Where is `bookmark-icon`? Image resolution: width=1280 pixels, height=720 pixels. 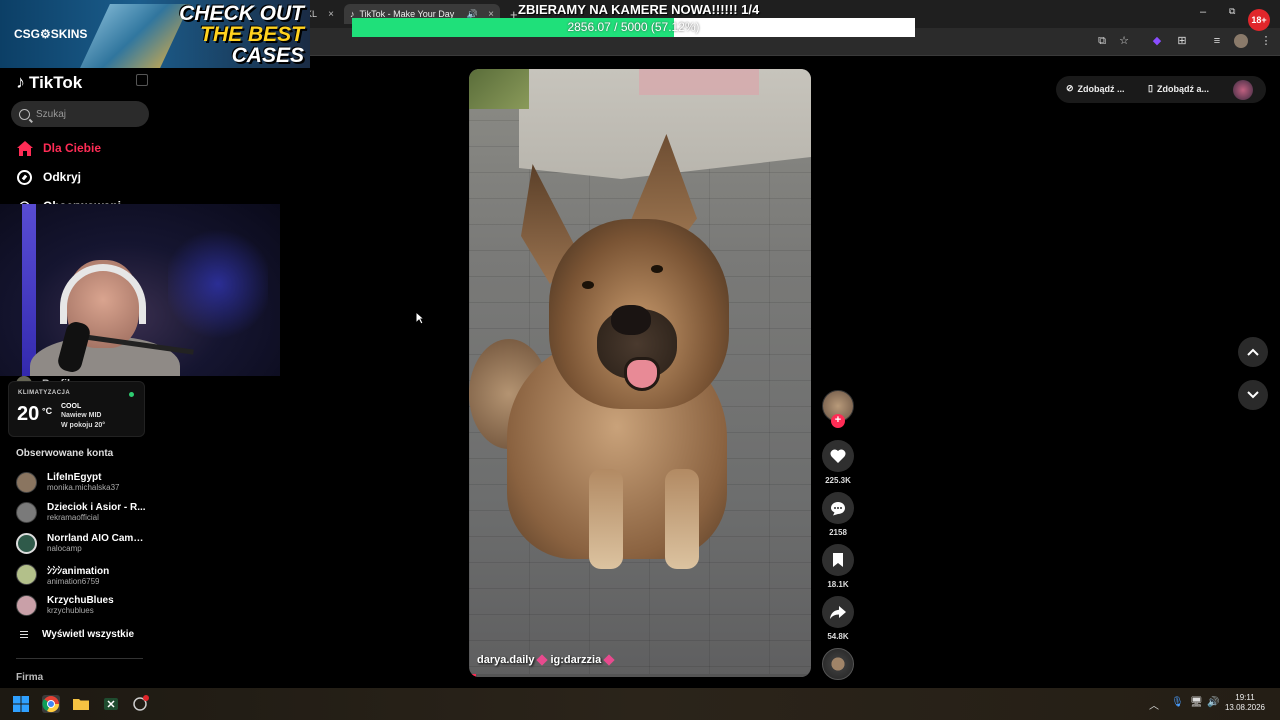 bookmark-icon is located at coordinates (838, 560).